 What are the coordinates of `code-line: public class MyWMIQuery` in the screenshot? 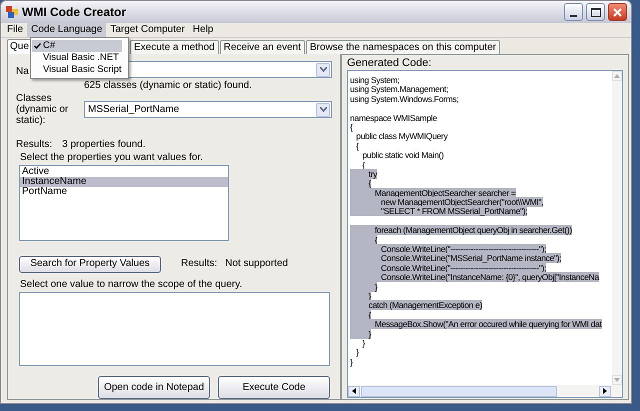 It's located at (401, 136).